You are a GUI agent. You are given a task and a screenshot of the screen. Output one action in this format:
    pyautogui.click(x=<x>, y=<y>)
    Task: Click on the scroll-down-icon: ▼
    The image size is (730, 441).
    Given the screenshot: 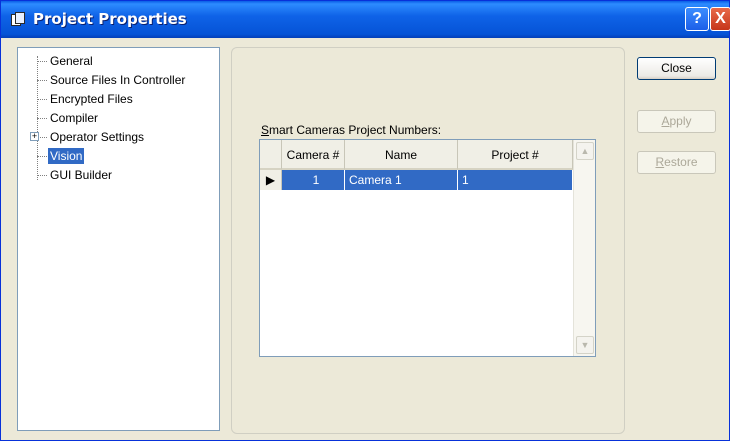 What is the action you would take?
    pyautogui.click(x=585, y=345)
    